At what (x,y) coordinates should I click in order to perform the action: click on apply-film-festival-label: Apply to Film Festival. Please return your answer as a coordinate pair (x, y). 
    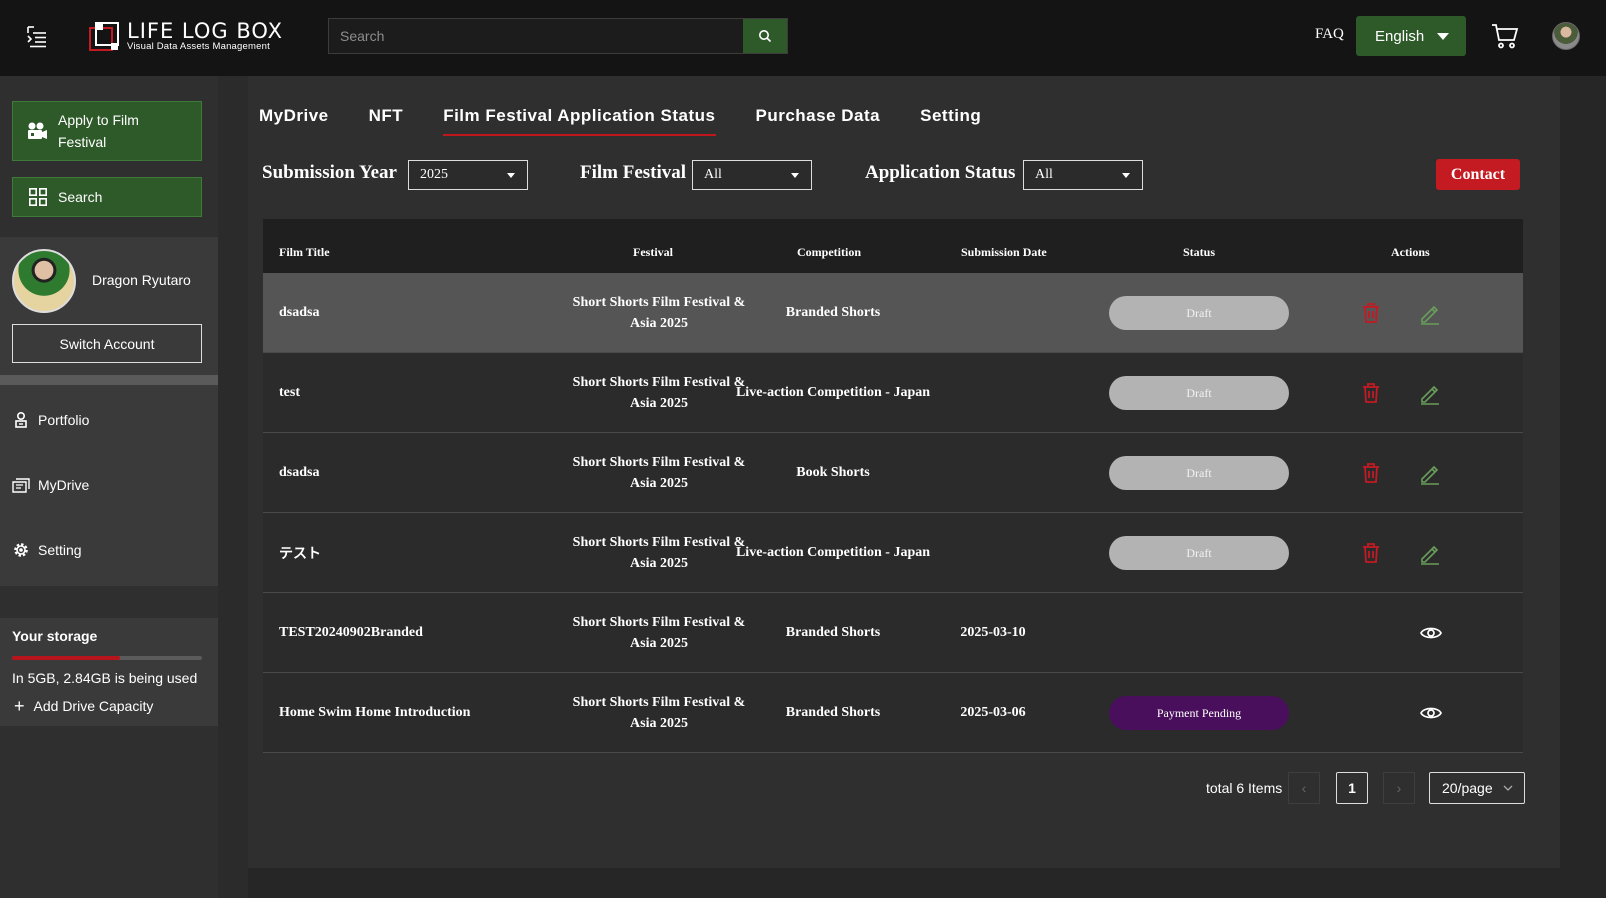
    Looking at the image, I should click on (98, 131).